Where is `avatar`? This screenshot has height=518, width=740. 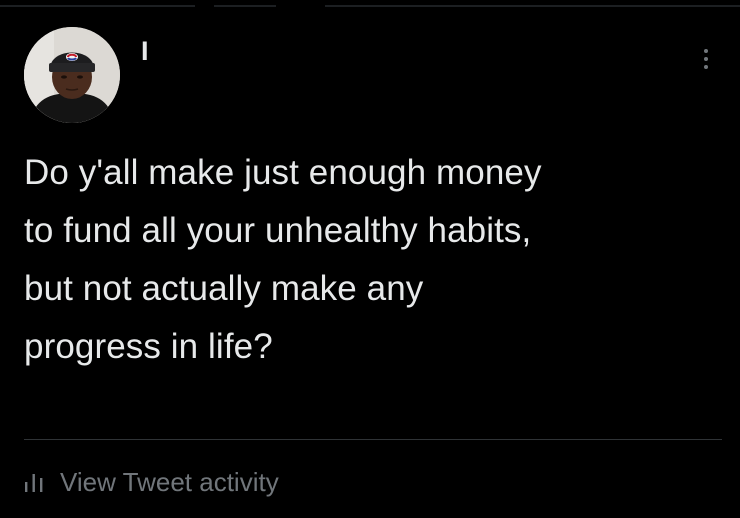
avatar is located at coordinates (72, 75).